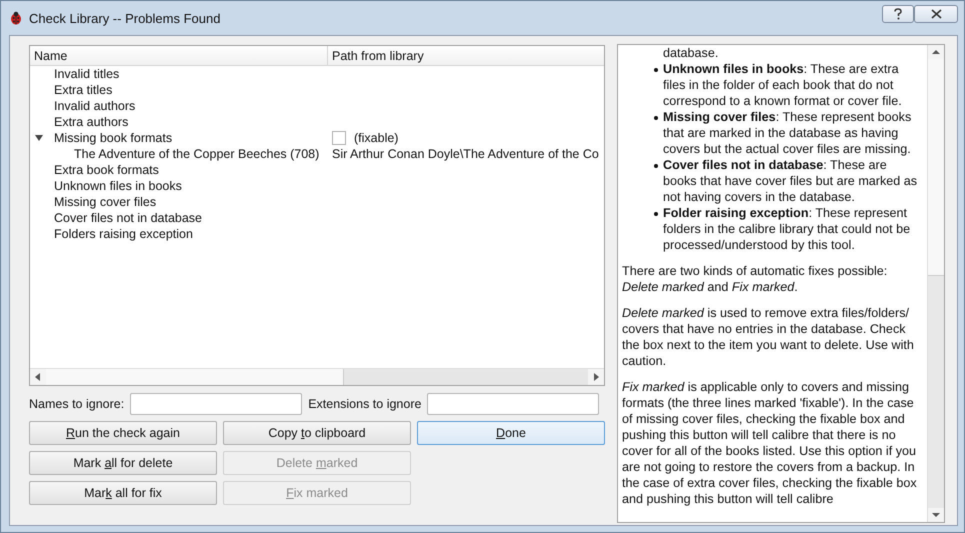  I want to click on close-icon, so click(936, 14).